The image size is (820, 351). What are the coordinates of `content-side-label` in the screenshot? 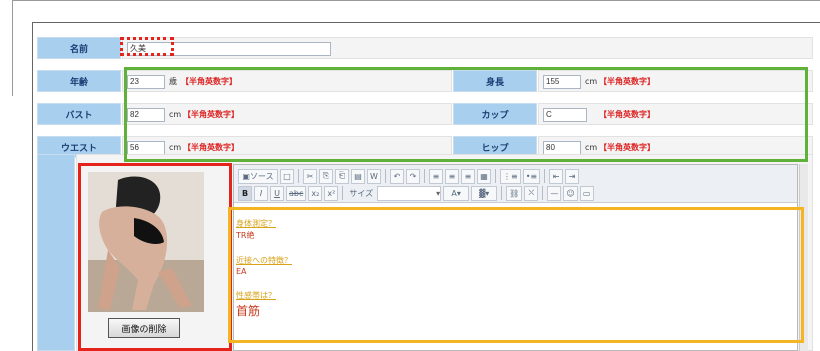 It's located at (56, 252).